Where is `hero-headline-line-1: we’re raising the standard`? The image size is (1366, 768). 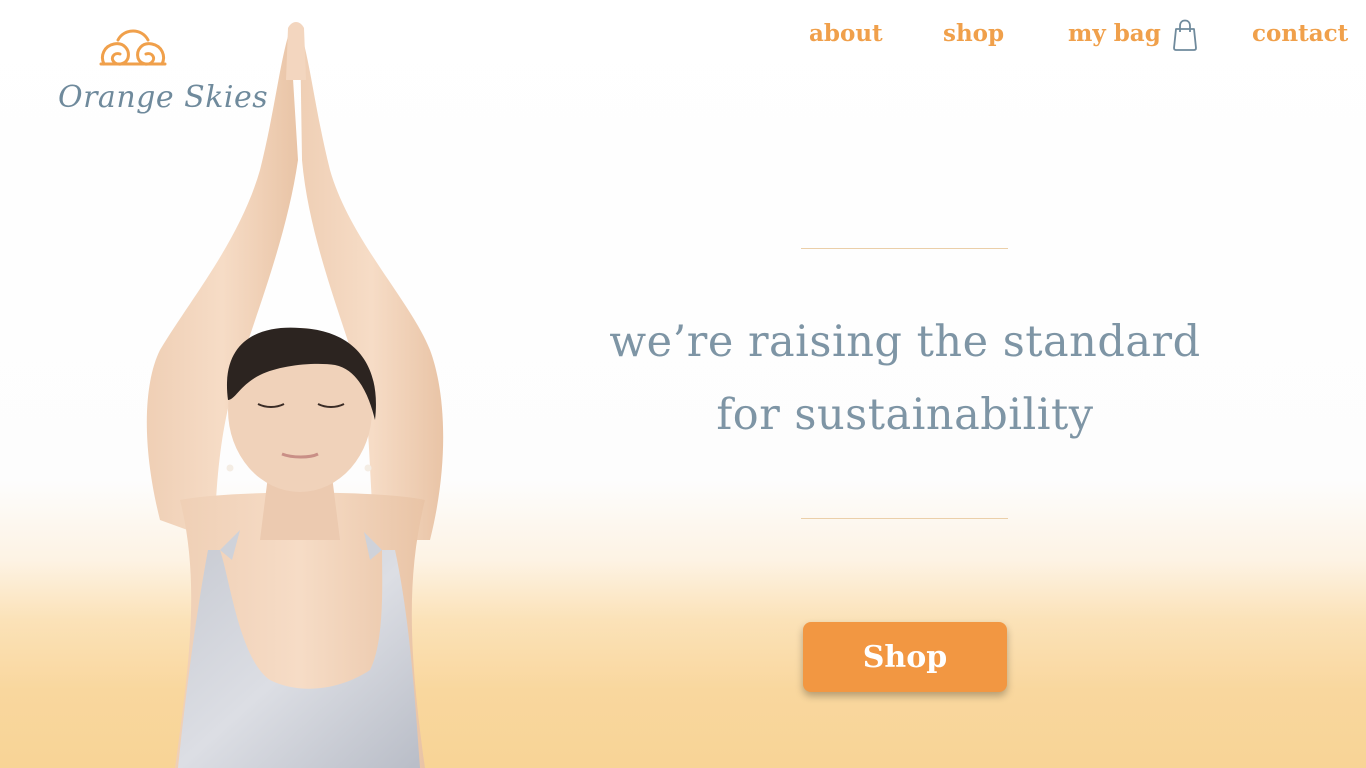
hero-headline-line-1: we’re raising the standard is located at coordinates (905, 342).